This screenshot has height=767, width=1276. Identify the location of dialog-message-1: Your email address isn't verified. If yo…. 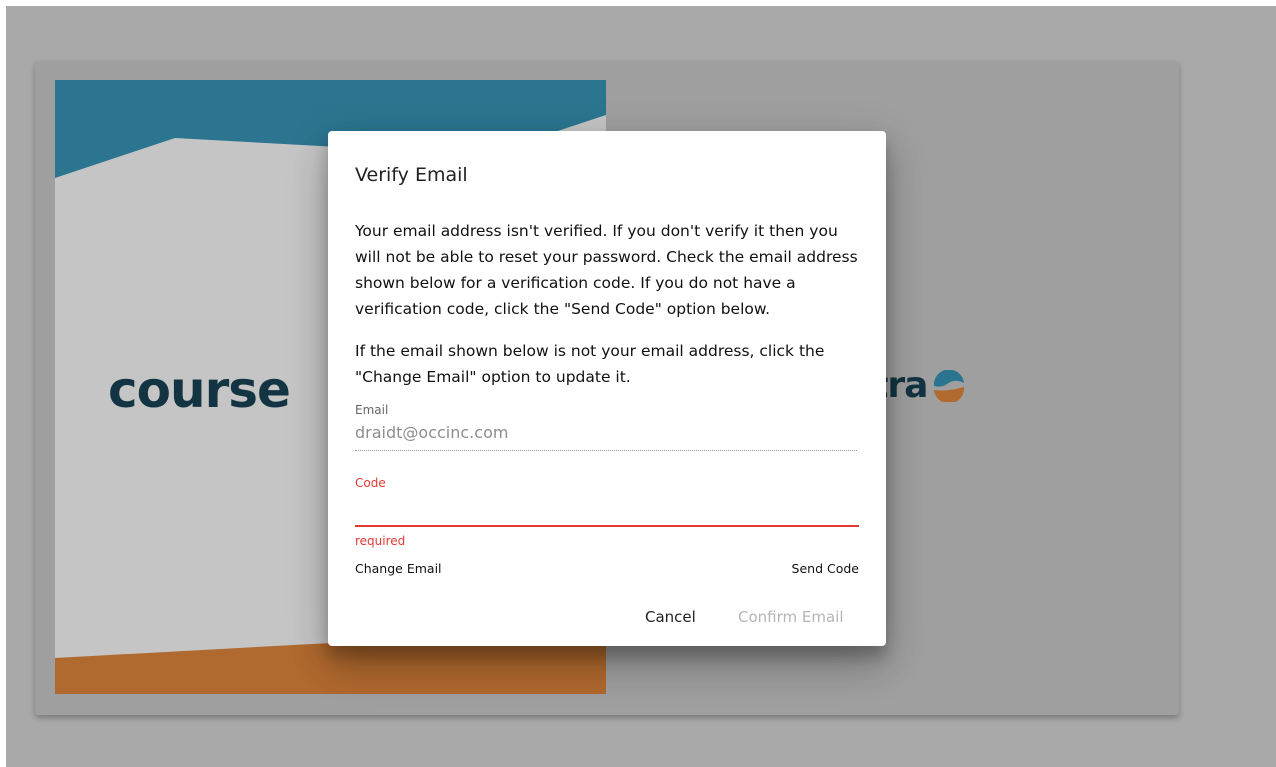
(606, 270).